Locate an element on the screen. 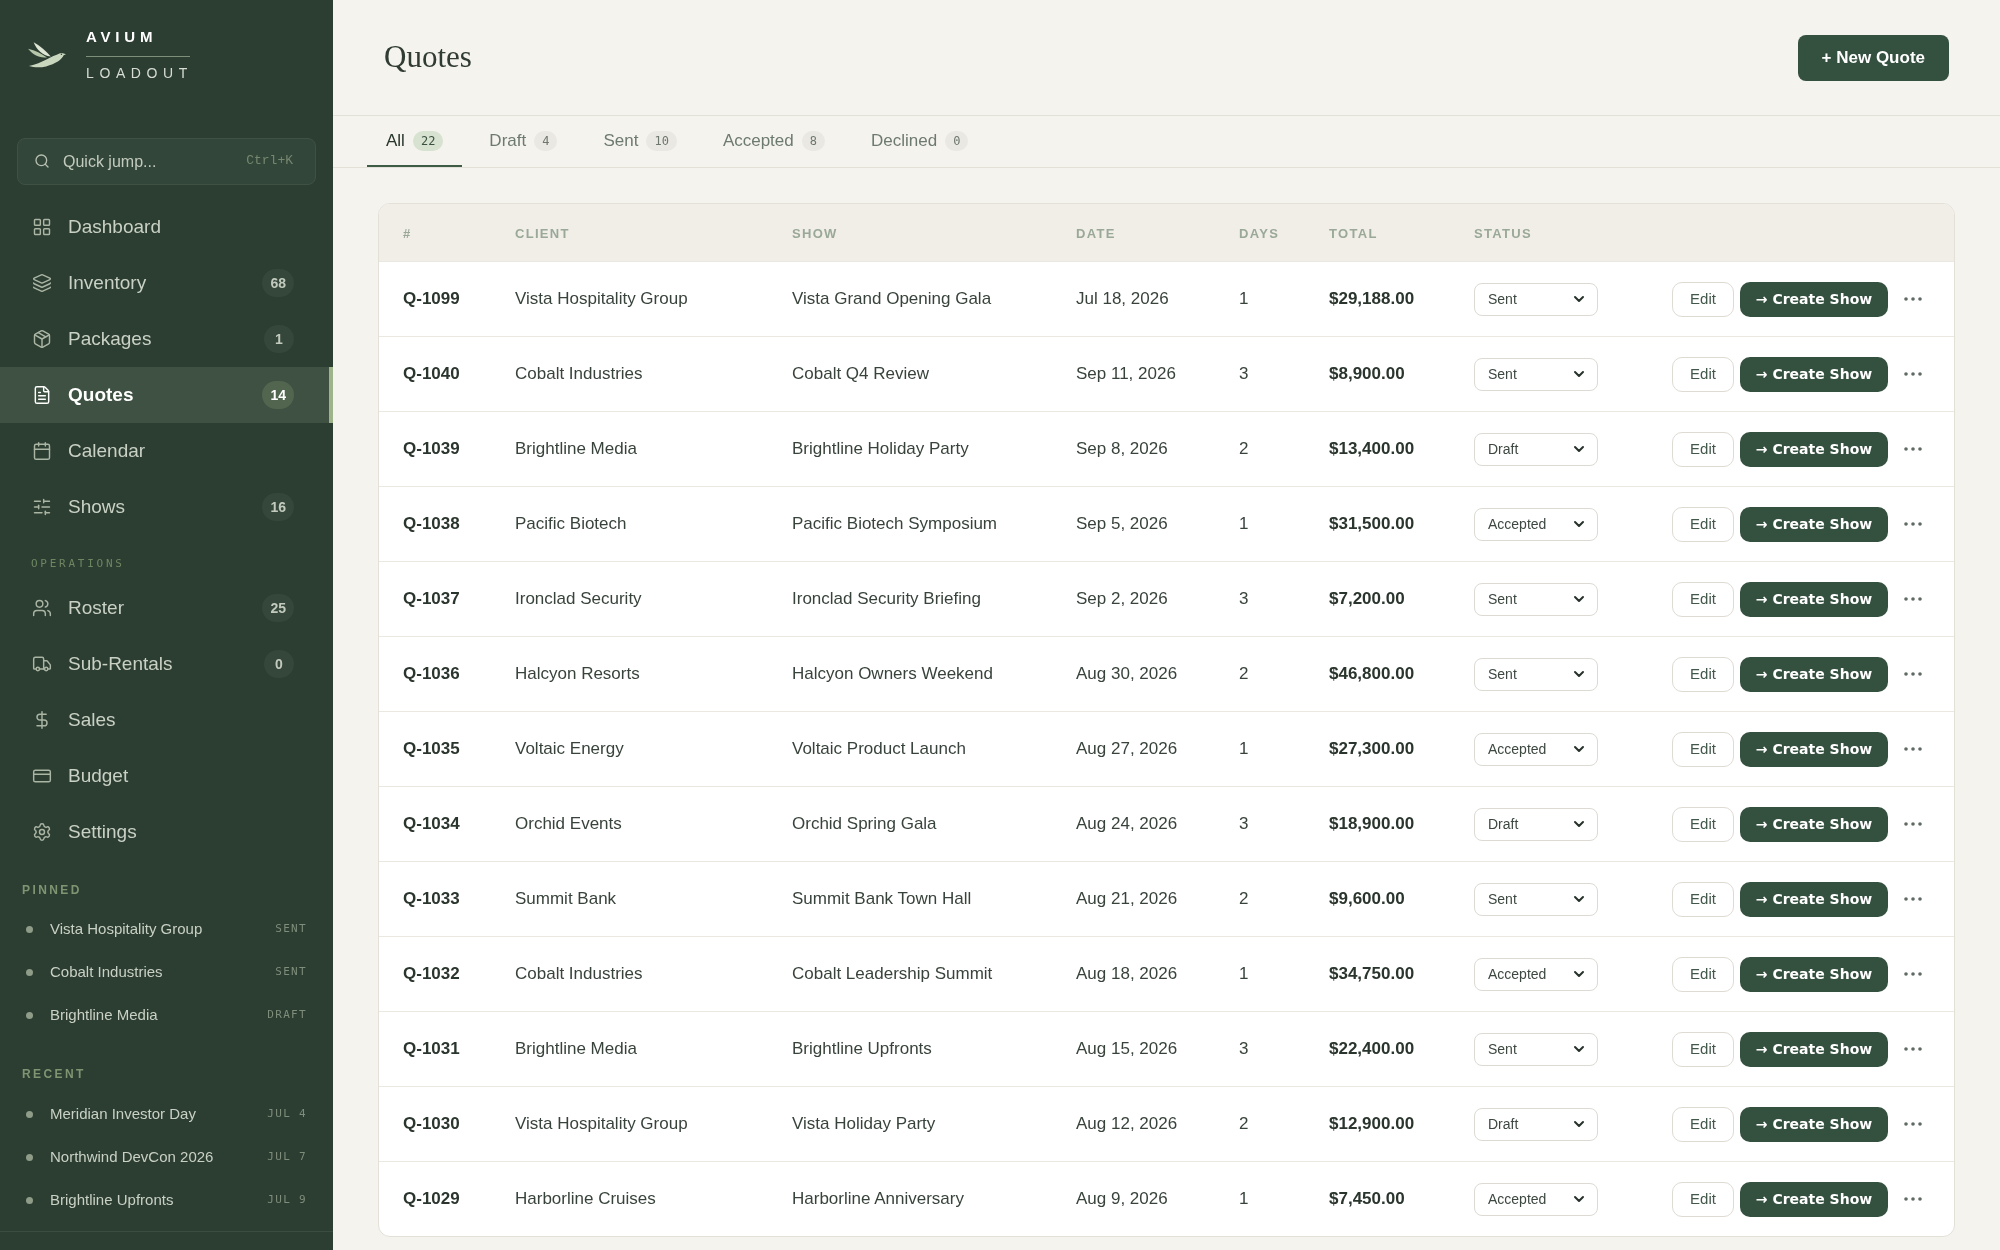 The height and width of the screenshot is (1250, 2000). nav-item: Settings is located at coordinates (166, 832).